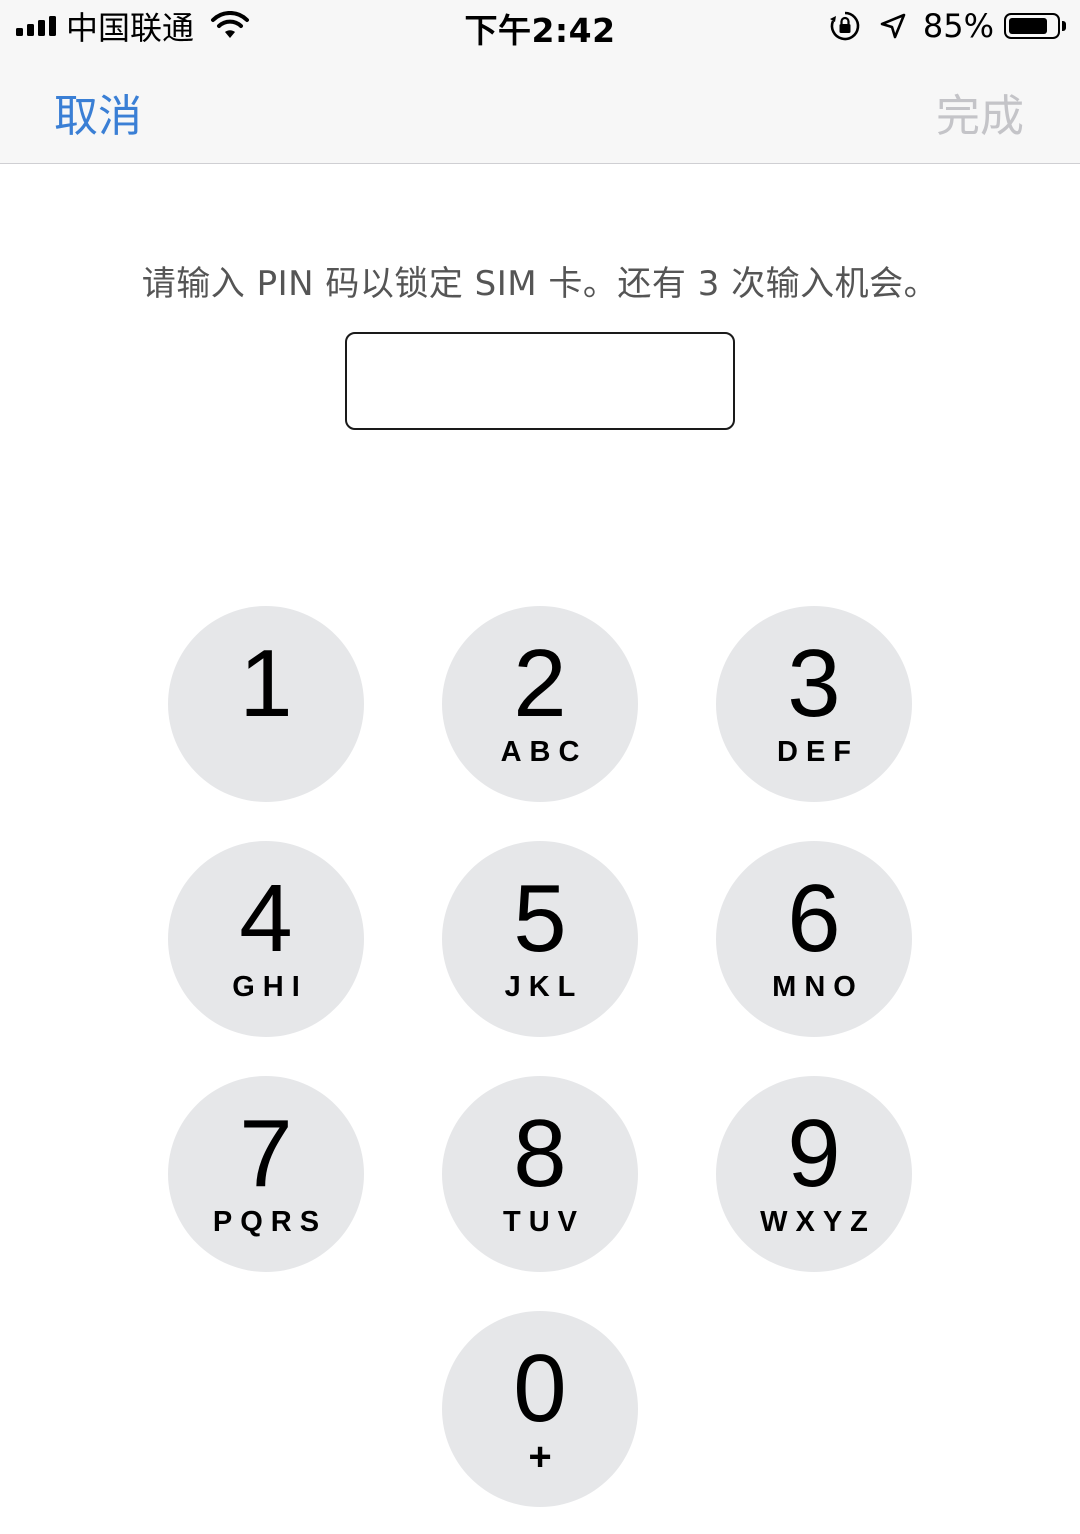  Describe the element at coordinates (540, 381) in the screenshot. I see `pin-input` at that location.